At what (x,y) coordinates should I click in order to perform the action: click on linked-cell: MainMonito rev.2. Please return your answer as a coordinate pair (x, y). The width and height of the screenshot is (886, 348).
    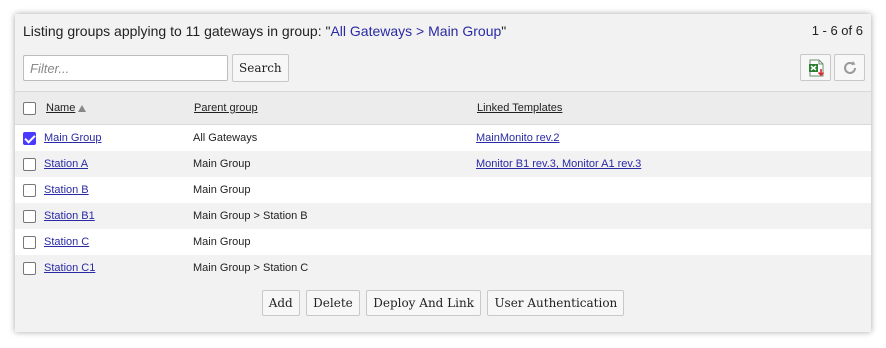
    Looking at the image, I should click on (518, 138).